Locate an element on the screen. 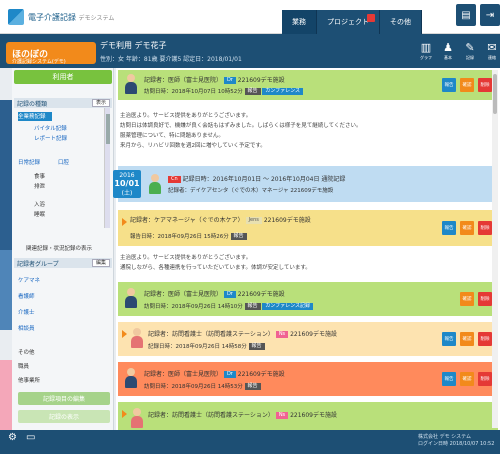  note-line: 来月から、リハビリ回数を週2回に増やしていく予定です。 is located at coordinates (193, 146).